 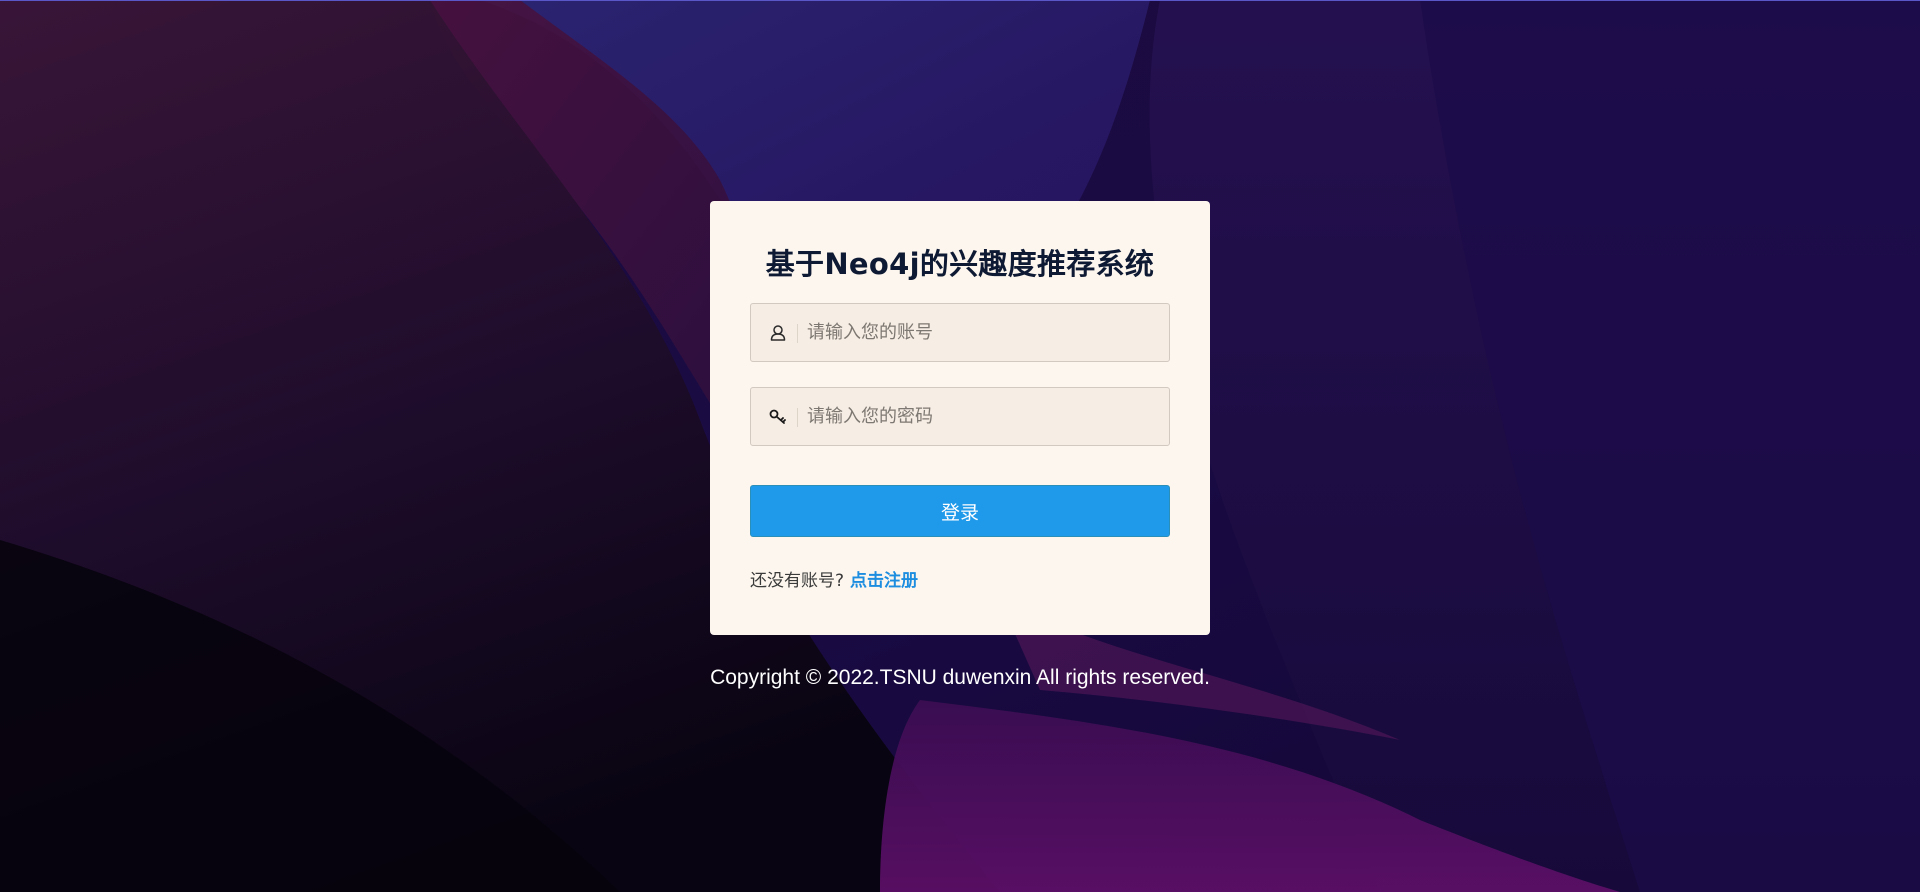 What do you see at coordinates (778, 417) in the screenshot?
I see `key-icon` at bounding box center [778, 417].